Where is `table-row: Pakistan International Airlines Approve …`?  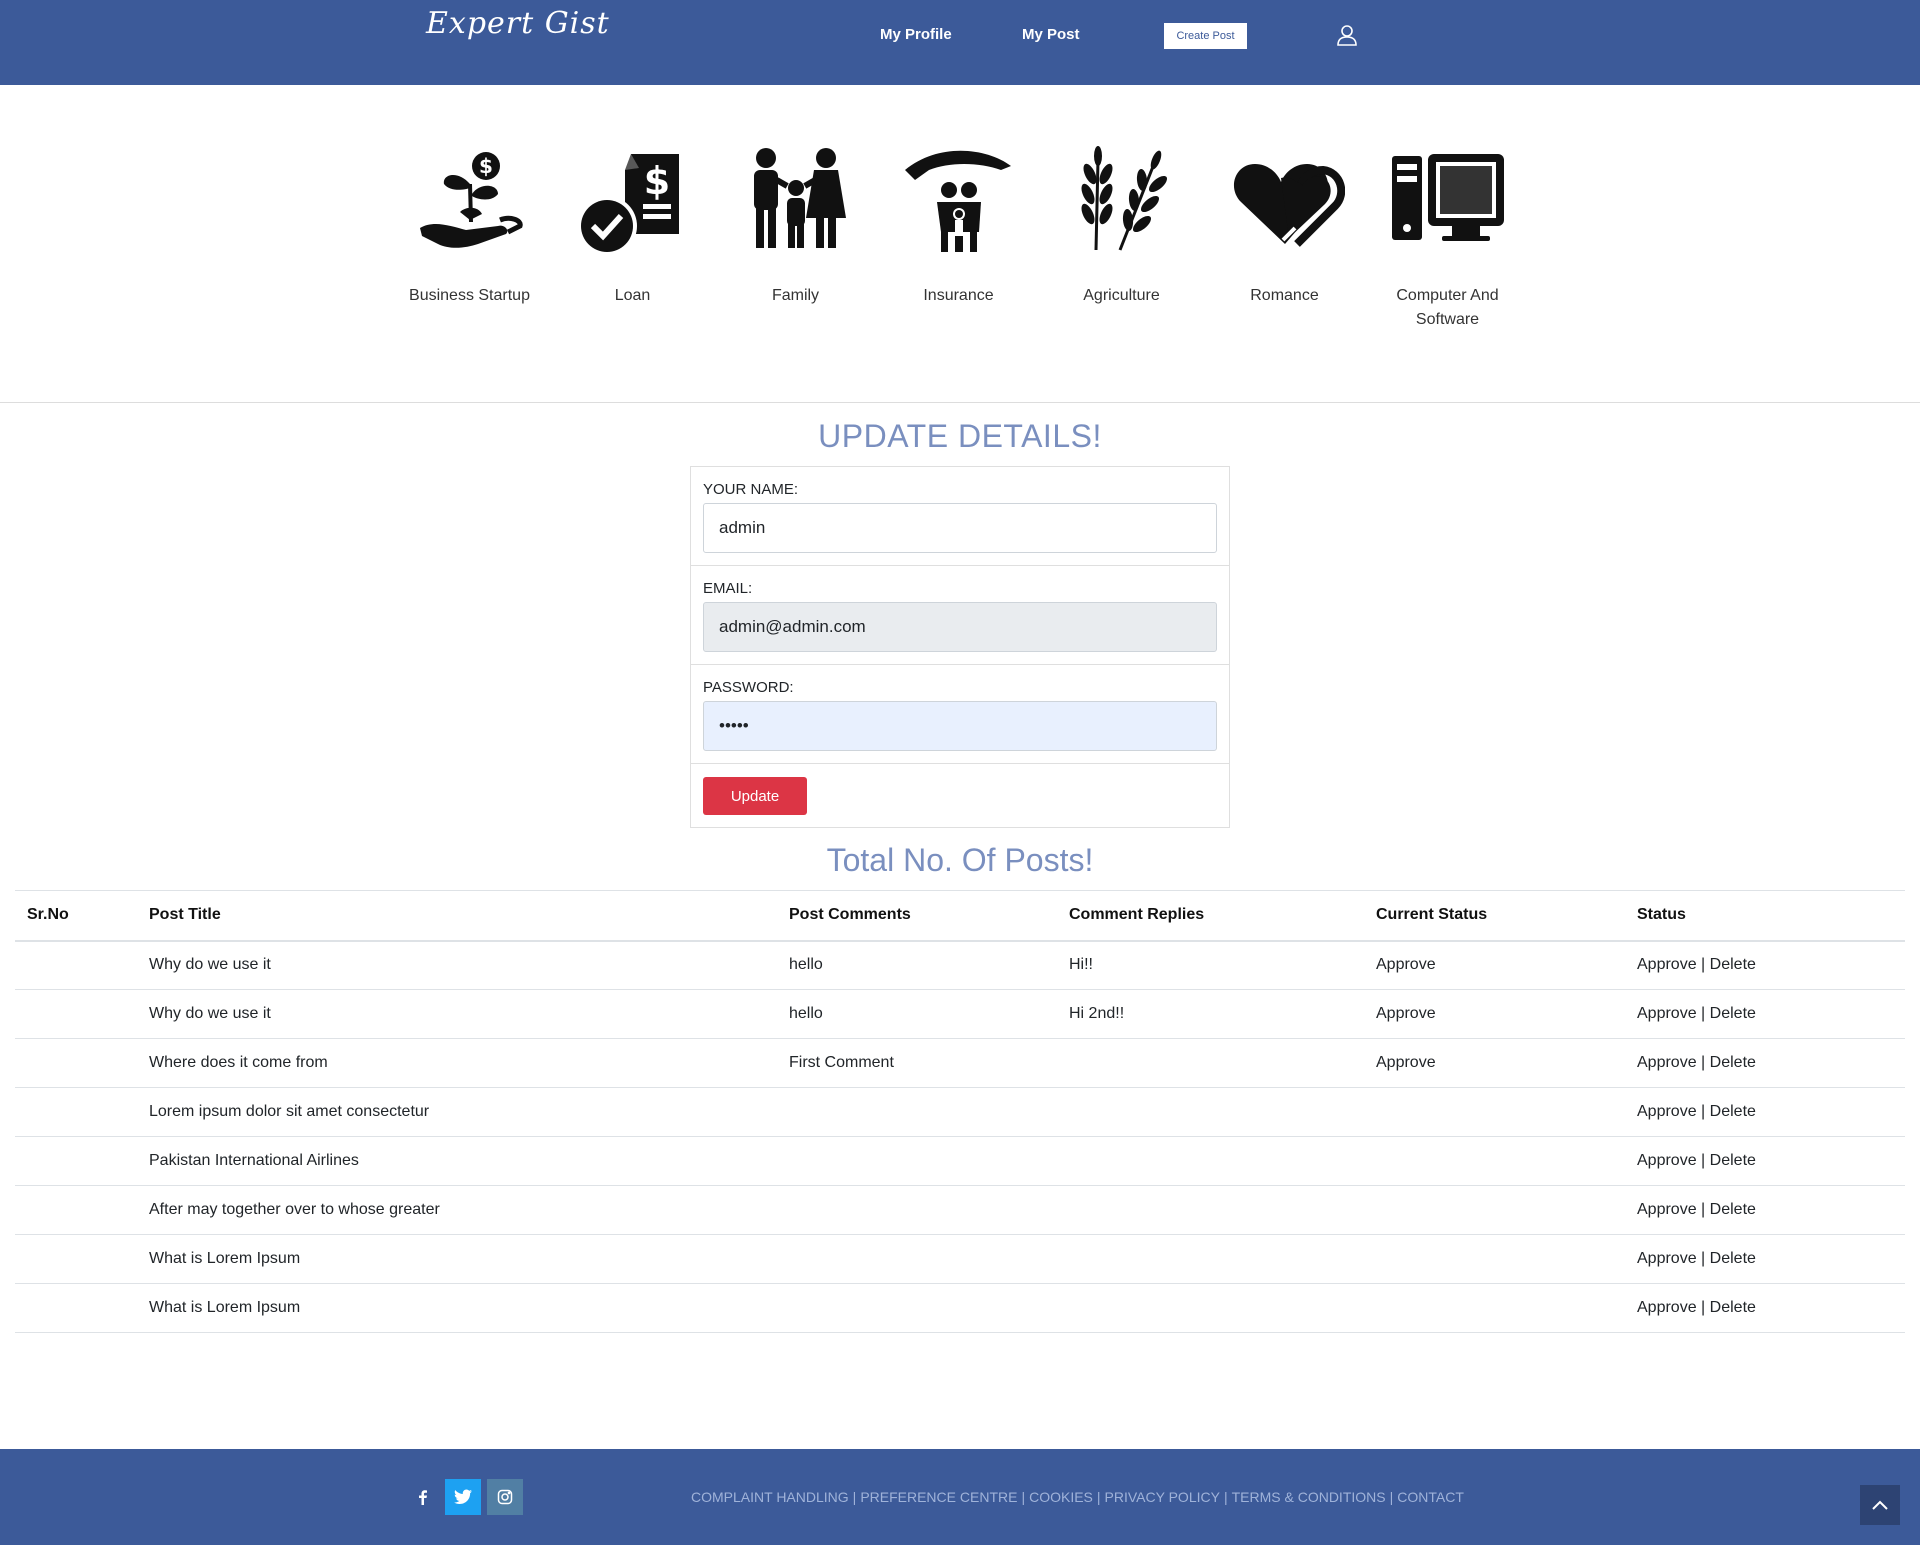 table-row: Pakistan International Airlines Approve … is located at coordinates (960, 1161).